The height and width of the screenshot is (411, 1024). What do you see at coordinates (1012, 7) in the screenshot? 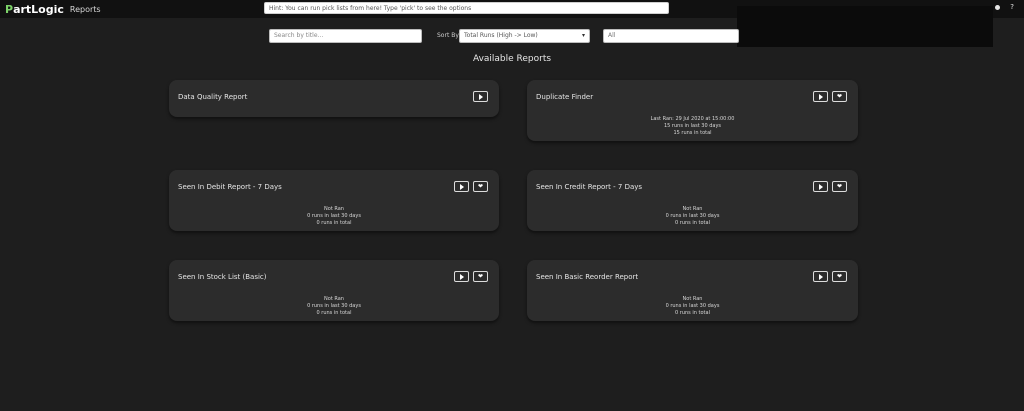
I see `help-icon: ?` at bounding box center [1012, 7].